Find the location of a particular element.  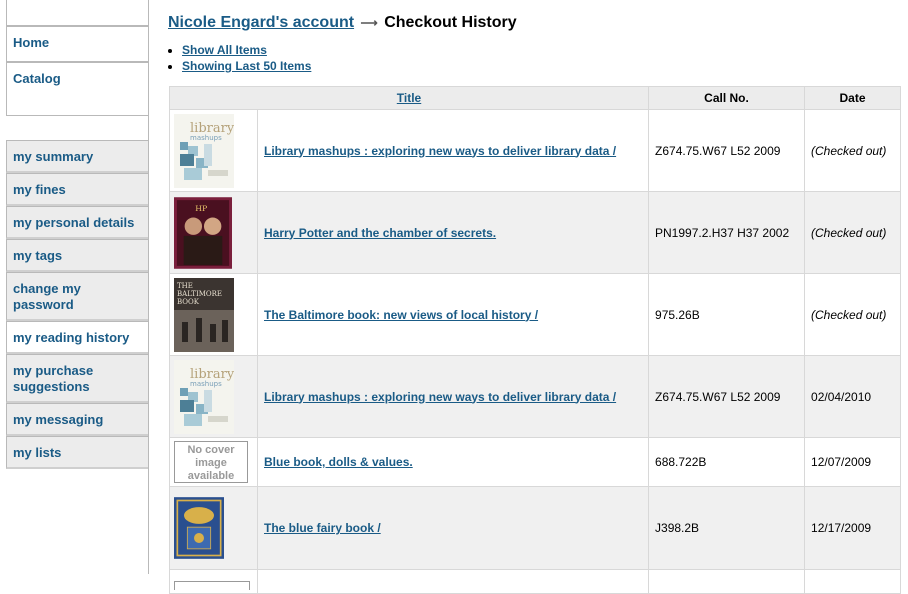

title-cell: Harry Potter and the chamber of secrets. is located at coordinates (453, 232).